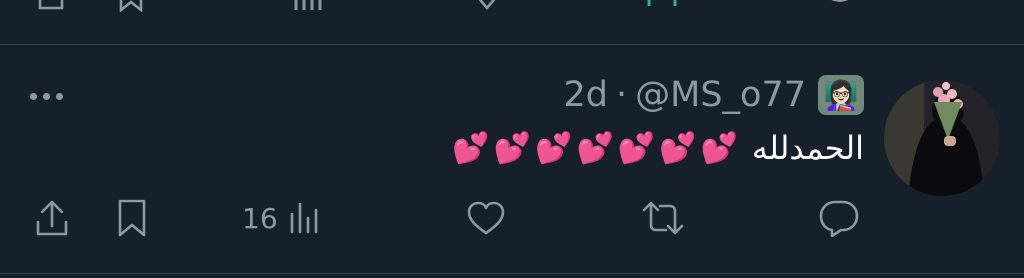  Describe the element at coordinates (283, 218) in the screenshot. I see `views-button: 16` at that location.